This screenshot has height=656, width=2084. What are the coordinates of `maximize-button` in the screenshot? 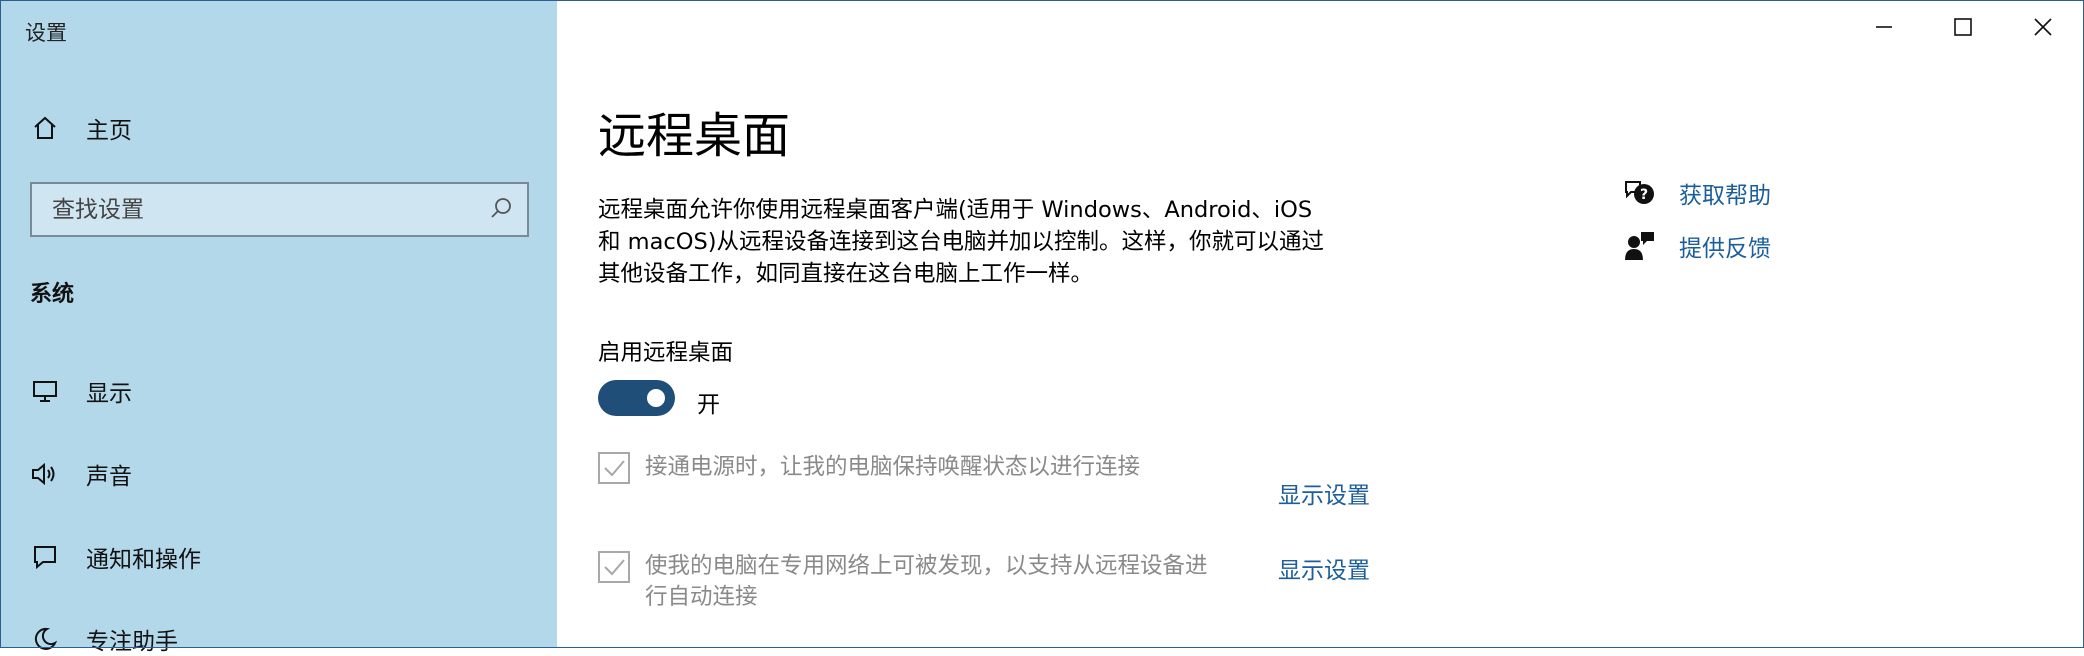 It's located at (1963, 29).